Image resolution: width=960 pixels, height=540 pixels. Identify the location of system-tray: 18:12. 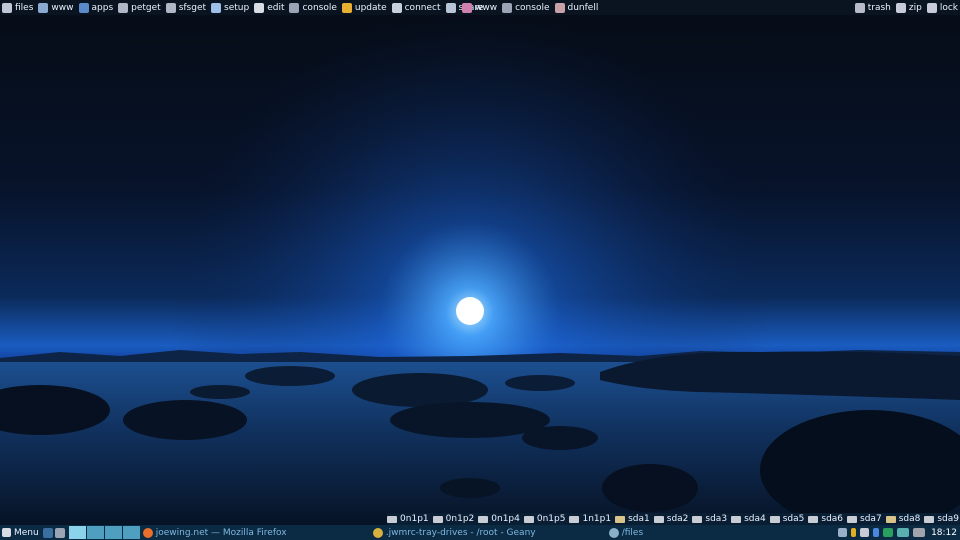
(899, 532).